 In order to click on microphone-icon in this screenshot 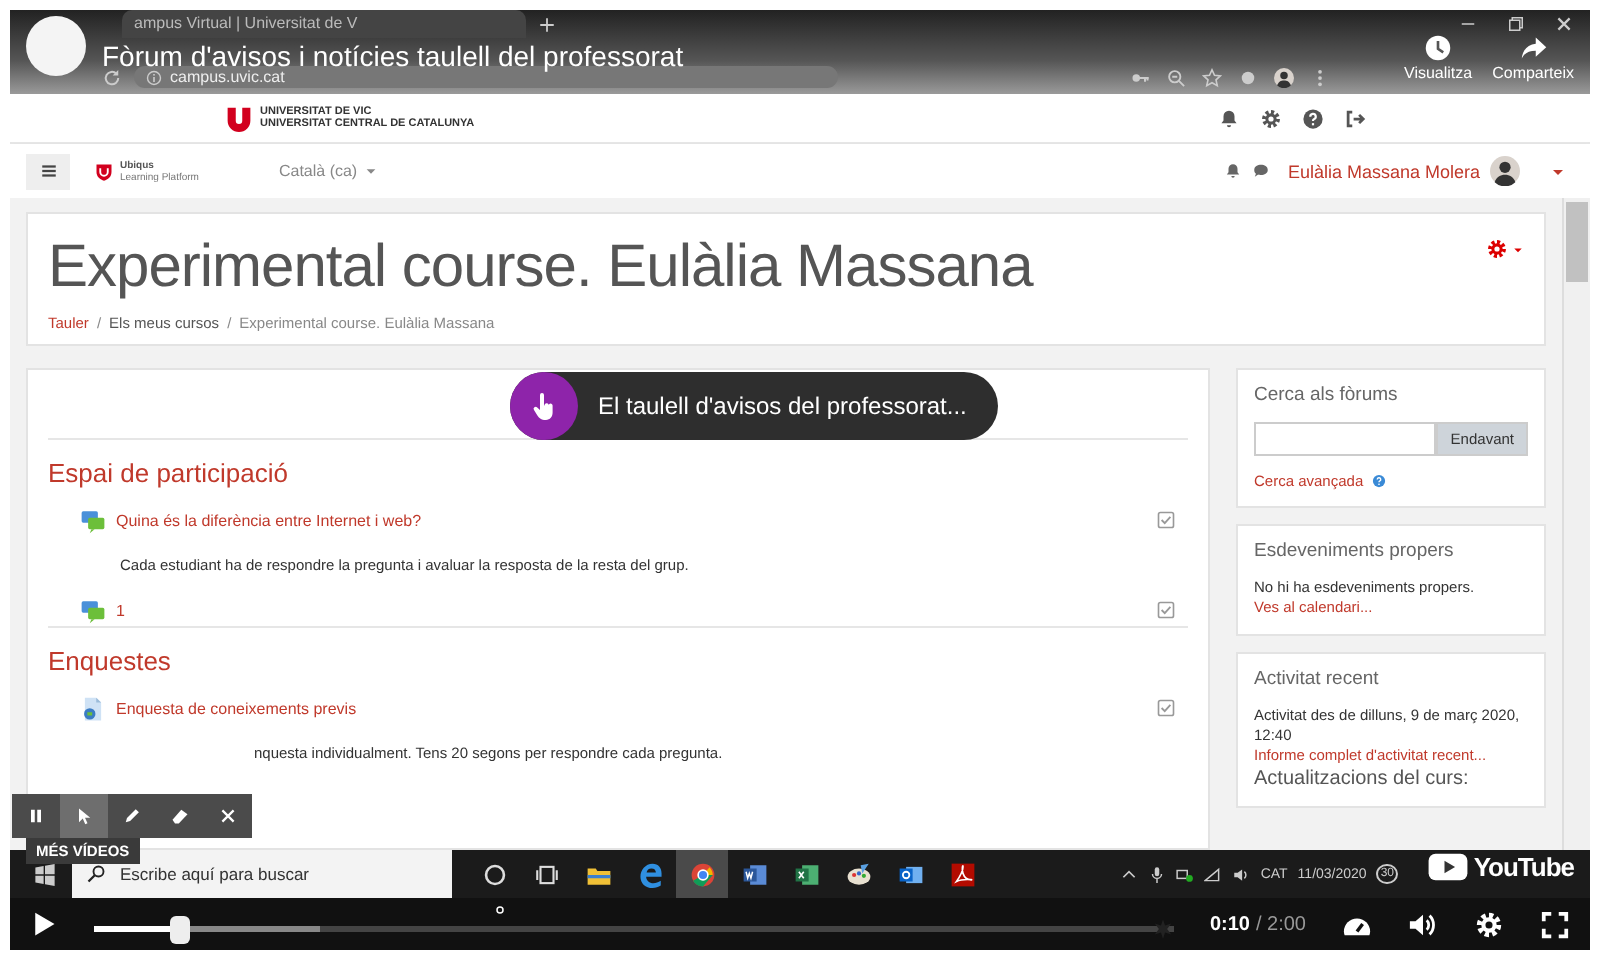, I will do `click(1157, 874)`.